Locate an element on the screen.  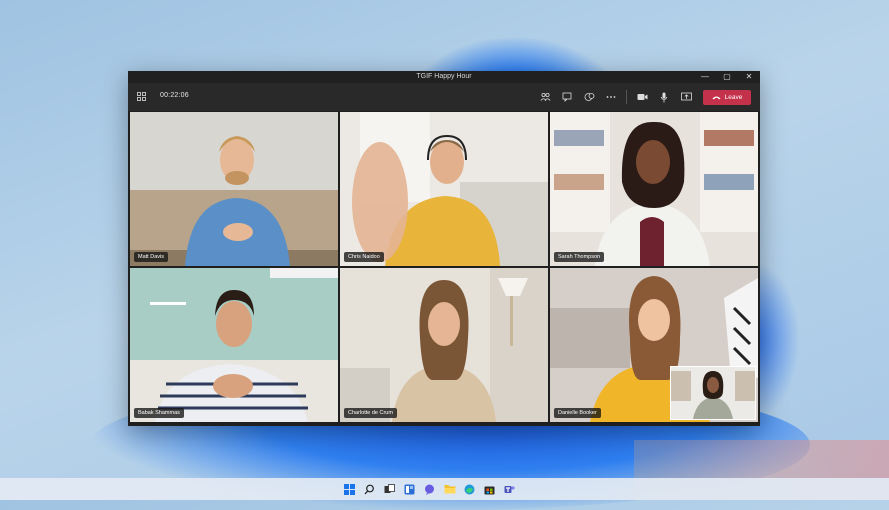
share-screen-icon is located at coordinates (686, 96).